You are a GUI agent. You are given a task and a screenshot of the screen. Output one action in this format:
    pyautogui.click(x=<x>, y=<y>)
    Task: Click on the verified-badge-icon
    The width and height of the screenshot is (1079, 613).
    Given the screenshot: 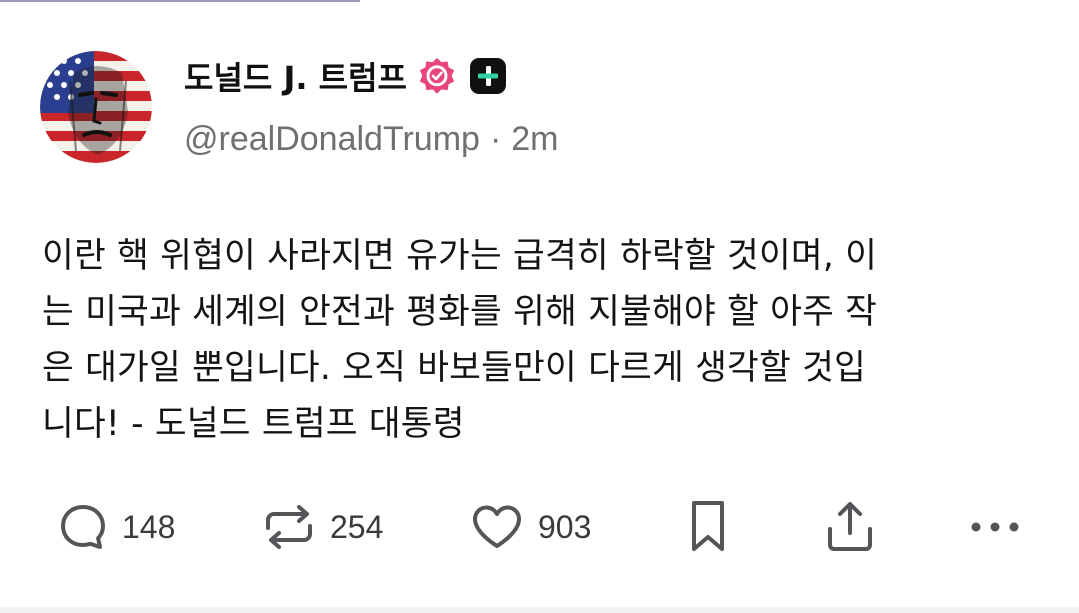 What is the action you would take?
    pyautogui.click(x=437, y=76)
    